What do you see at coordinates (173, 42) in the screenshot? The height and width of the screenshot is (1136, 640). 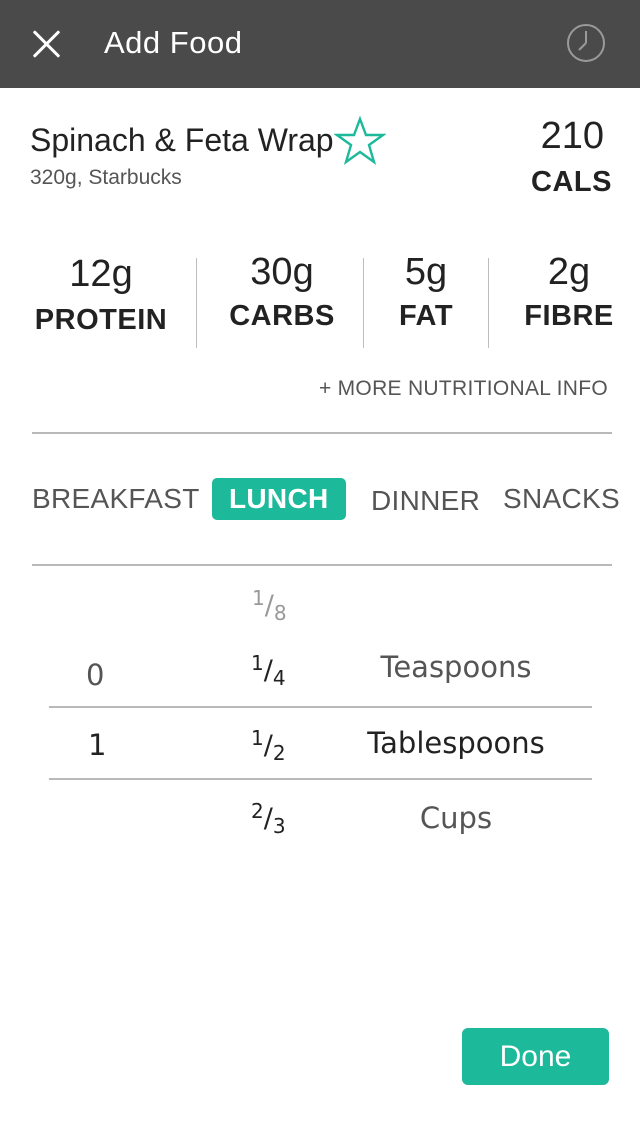 I see `page-title: Add Food` at bounding box center [173, 42].